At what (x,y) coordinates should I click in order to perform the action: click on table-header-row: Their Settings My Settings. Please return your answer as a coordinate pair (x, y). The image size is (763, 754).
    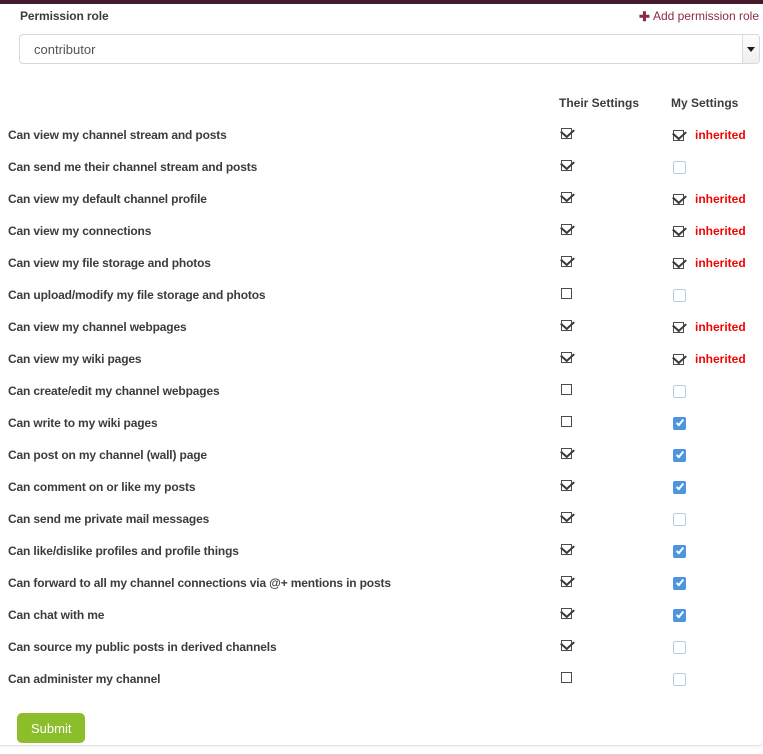
    Looking at the image, I should click on (385, 107).